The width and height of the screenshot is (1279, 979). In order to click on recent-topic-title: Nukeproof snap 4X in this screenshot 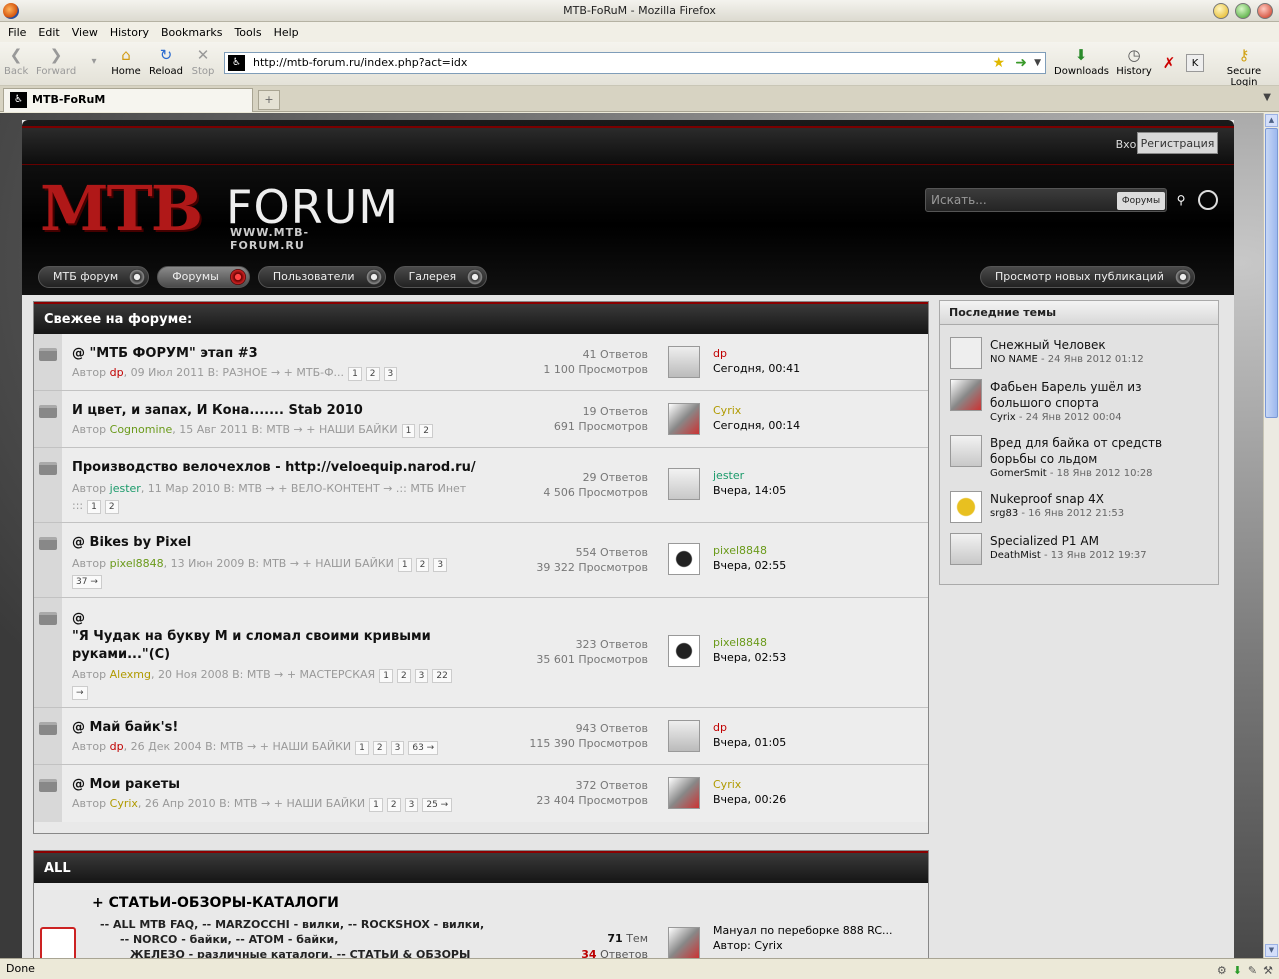, I will do `click(1097, 499)`.